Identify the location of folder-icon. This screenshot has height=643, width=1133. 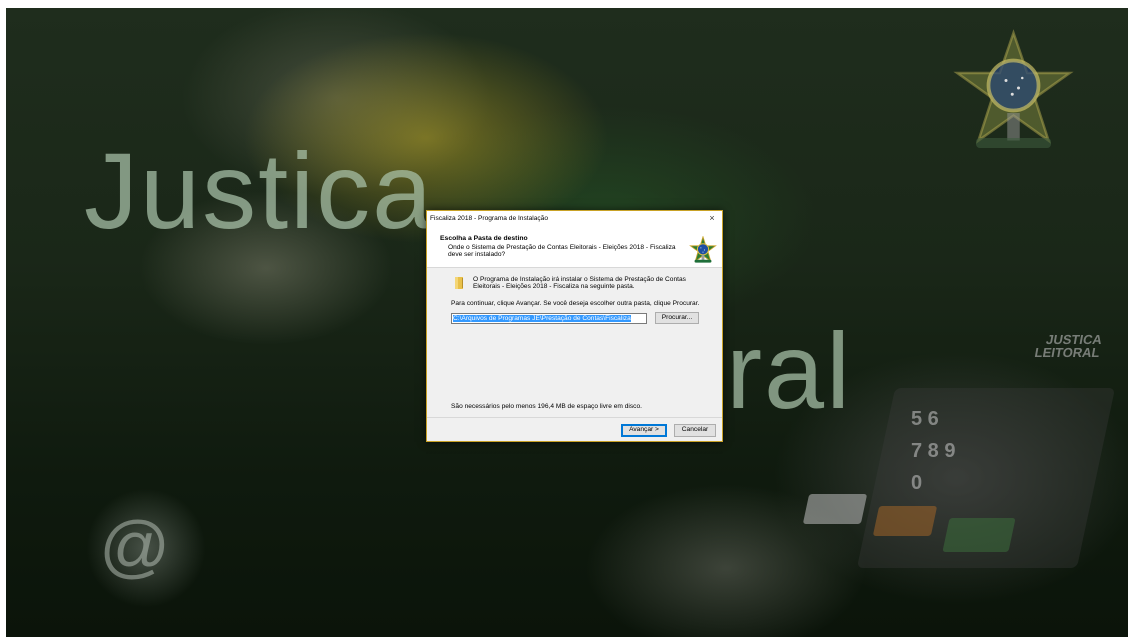
(459, 283).